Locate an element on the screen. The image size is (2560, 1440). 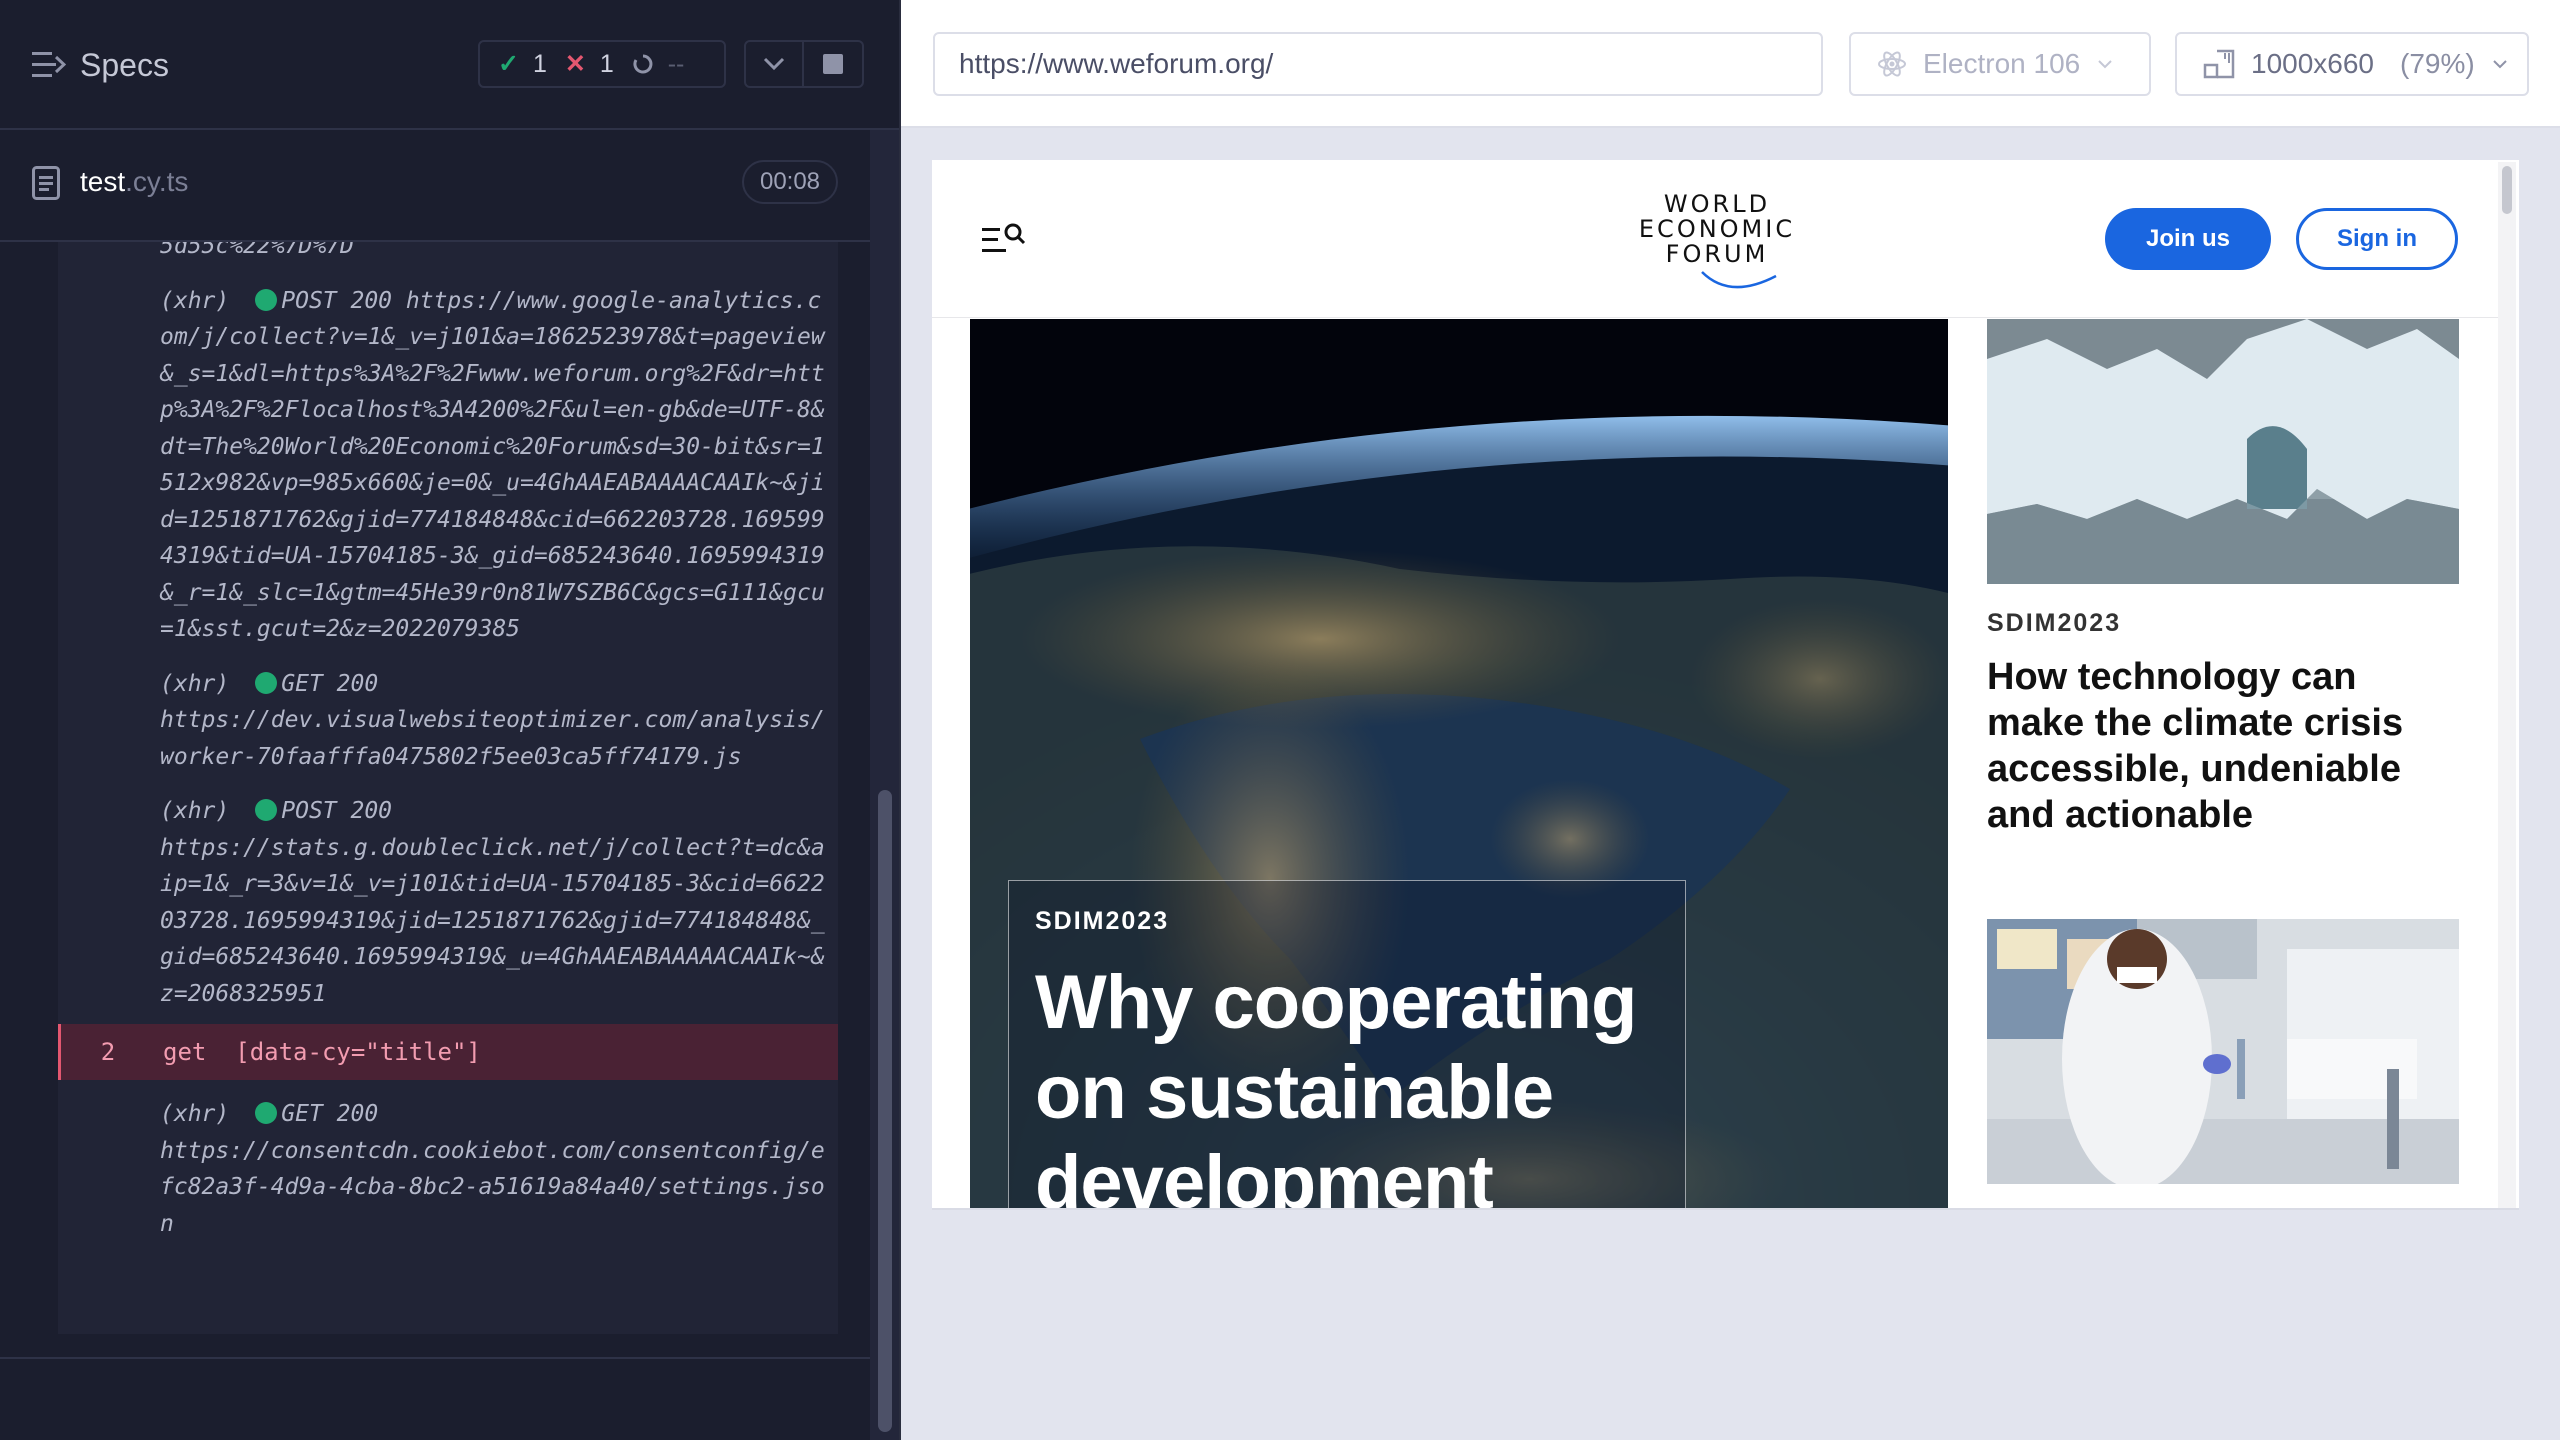
panel-resizer is located at coordinates (900, 720).